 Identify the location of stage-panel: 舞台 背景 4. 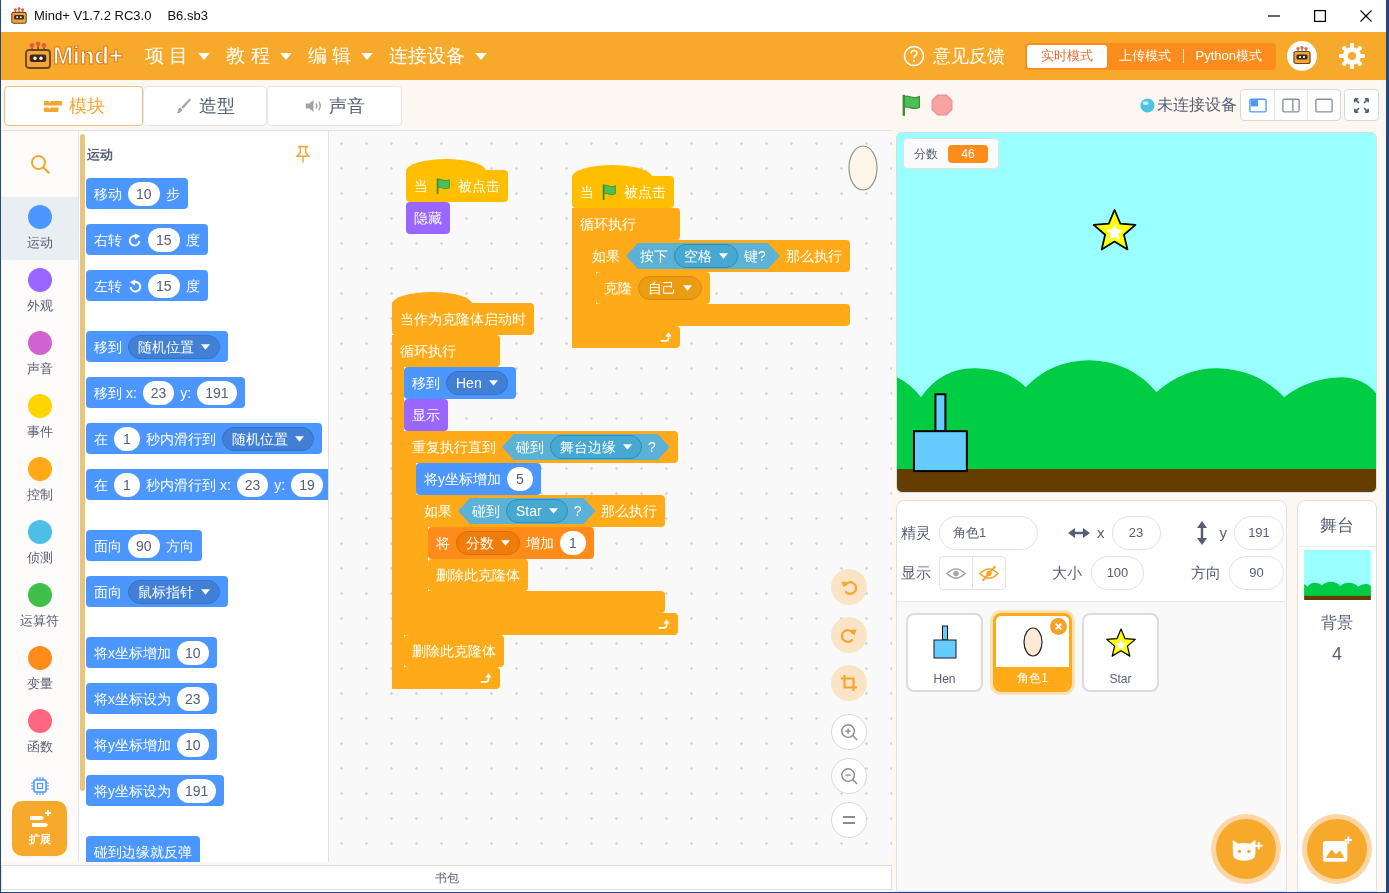
(1337, 696).